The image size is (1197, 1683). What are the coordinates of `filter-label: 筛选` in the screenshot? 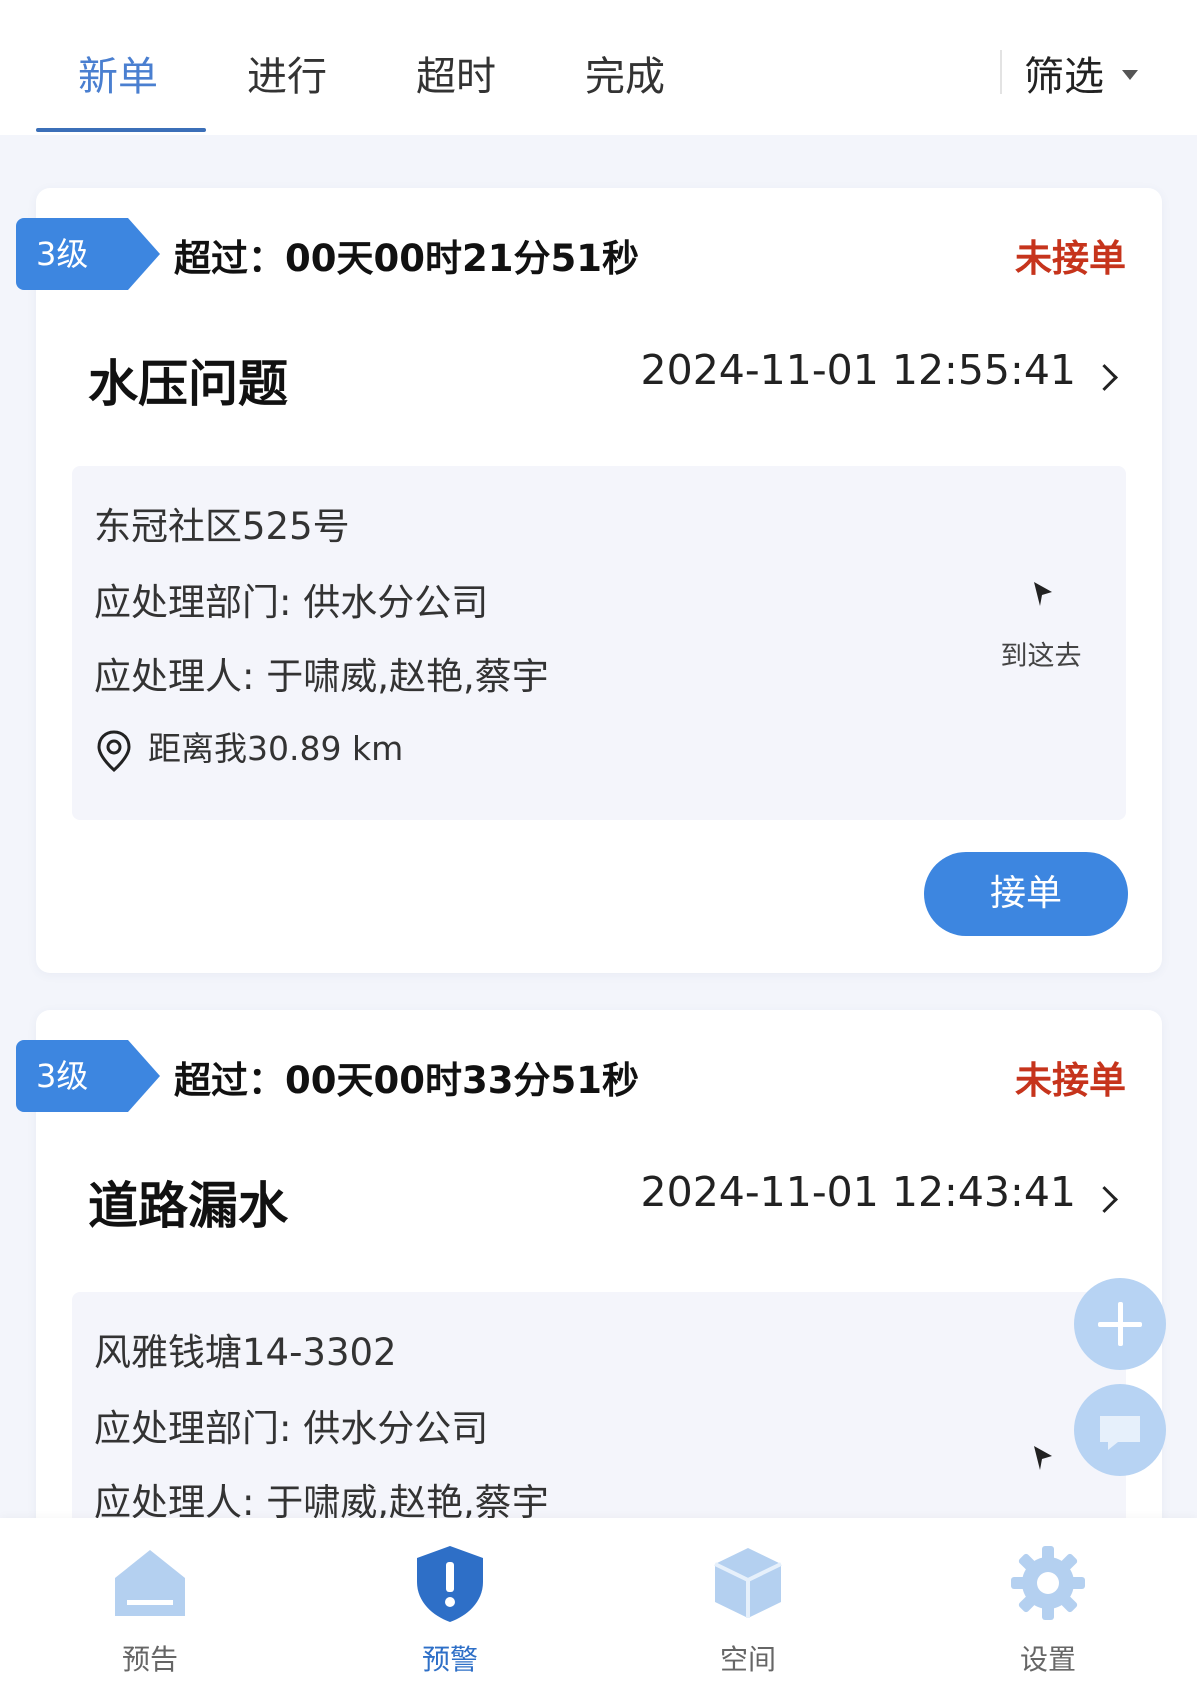 It's located at (1064, 77).